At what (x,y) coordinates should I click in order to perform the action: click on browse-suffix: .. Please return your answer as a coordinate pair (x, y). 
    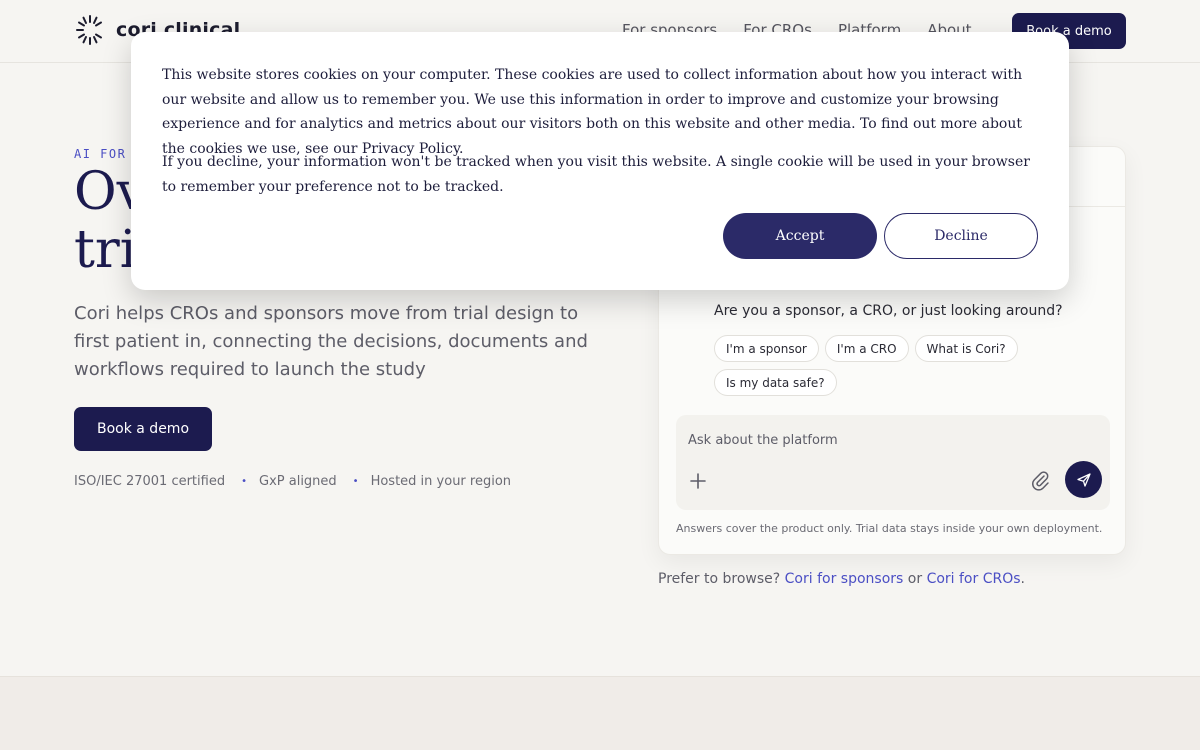
    Looking at the image, I should click on (1022, 579).